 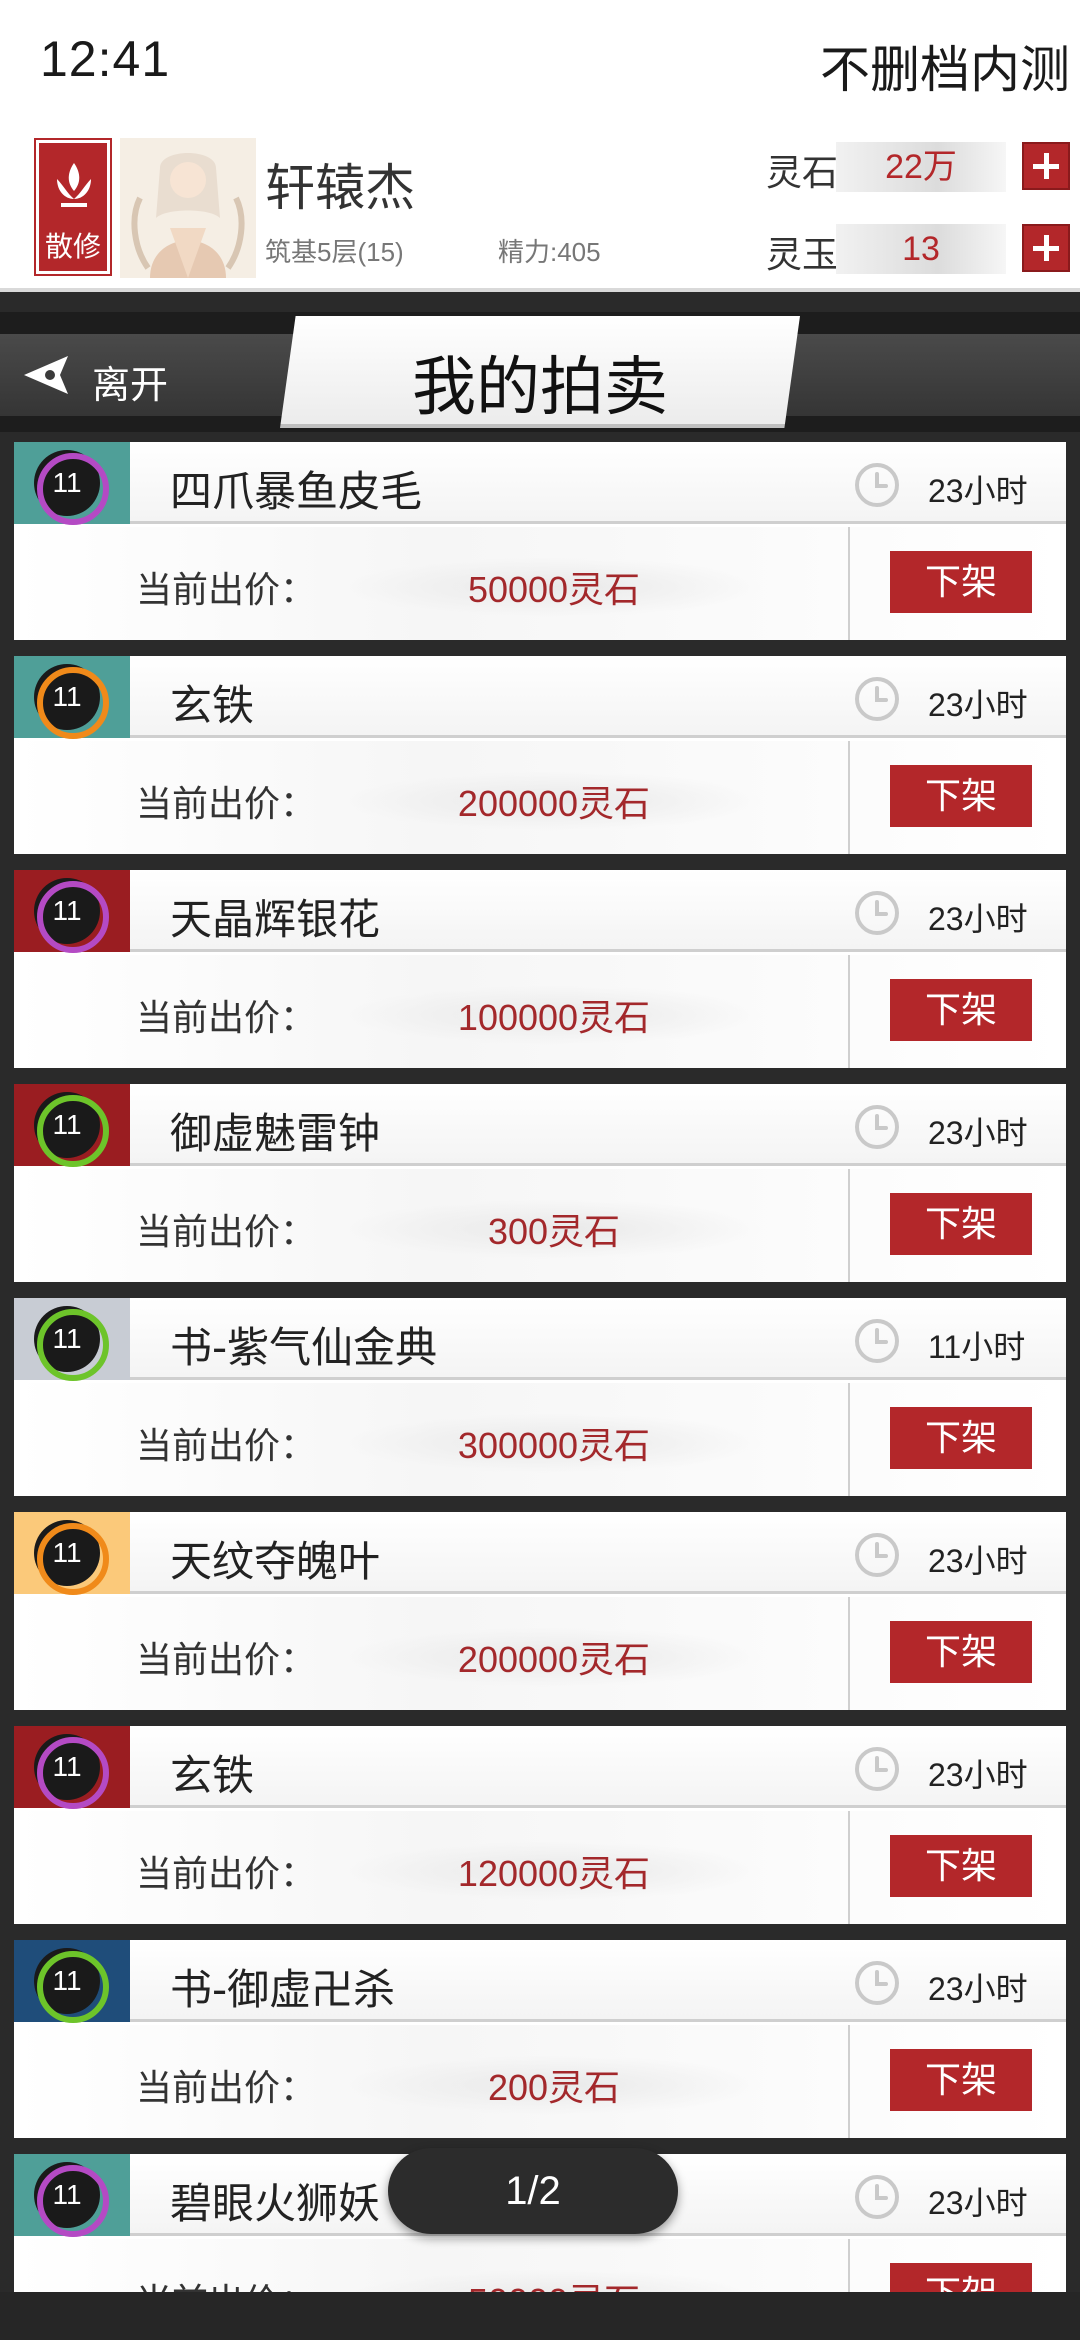 What do you see at coordinates (334, 252) in the screenshot?
I see `player-realm: 筑基5层(15)` at bounding box center [334, 252].